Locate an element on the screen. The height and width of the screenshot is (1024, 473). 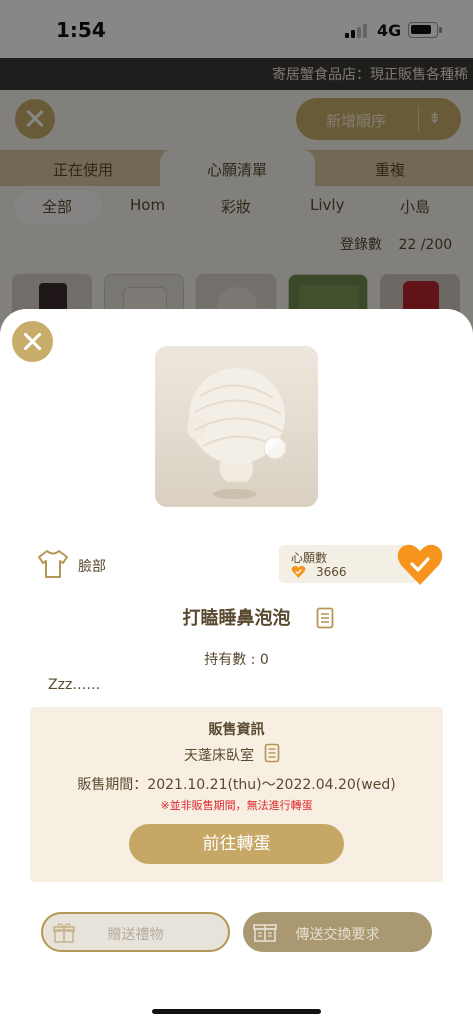
trade-request-label: 傳送交換要求 is located at coordinates (337, 935).